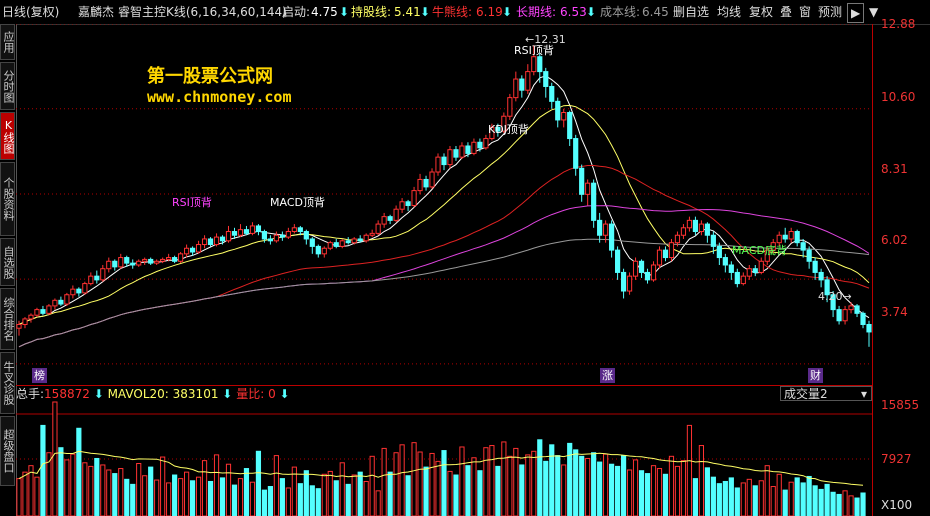  What do you see at coordinates (192, 202) in the screenshot?
I see `rsi-top-annotation: RSI顶背` at bounding box center [192, 202].